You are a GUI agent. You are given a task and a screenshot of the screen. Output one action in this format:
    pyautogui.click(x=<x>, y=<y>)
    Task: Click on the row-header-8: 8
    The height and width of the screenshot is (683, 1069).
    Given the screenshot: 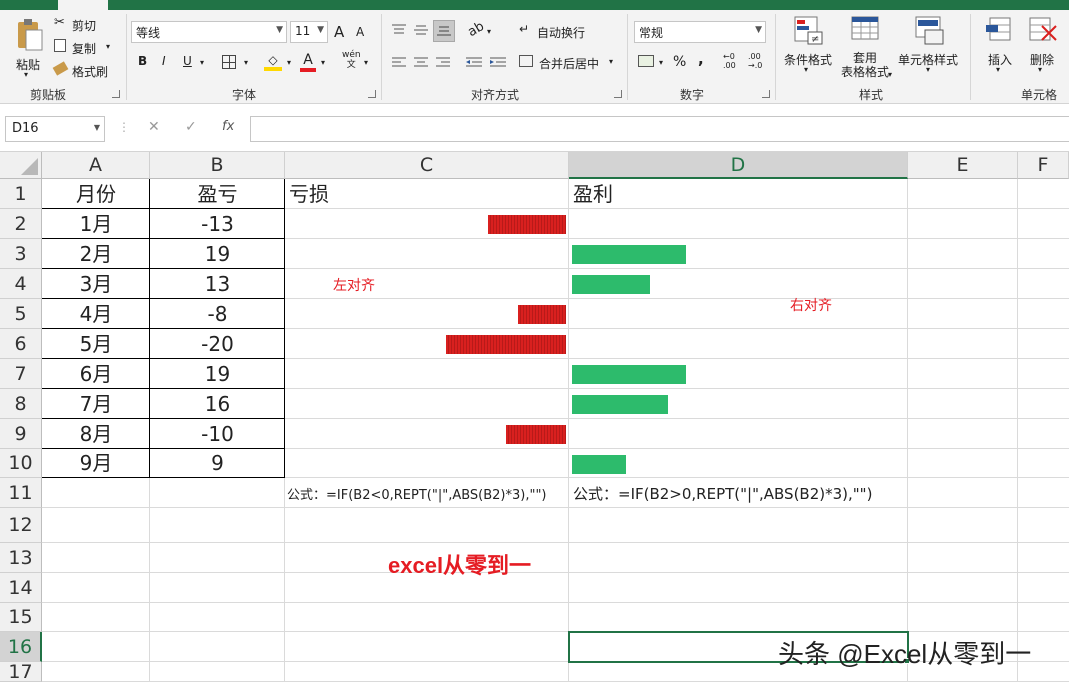 What is the action you would take?
    pyautogui.click(x=21, y=404)
    